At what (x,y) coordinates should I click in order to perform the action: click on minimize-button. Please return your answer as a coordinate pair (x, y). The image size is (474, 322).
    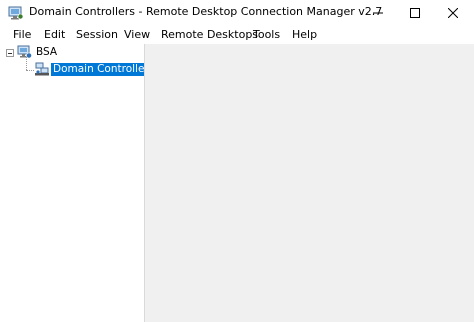
    Looking at the image, I should click on (378, 13).